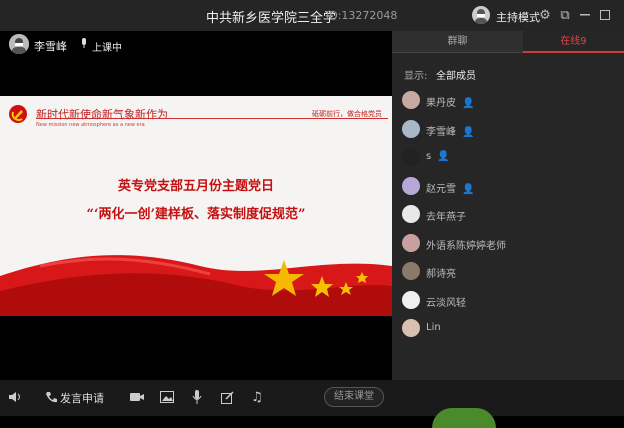  What do you see at coordinates (456, 74) in the screenshot?
I see `filter-select: 全部成员` at bounding box center [456, 74].